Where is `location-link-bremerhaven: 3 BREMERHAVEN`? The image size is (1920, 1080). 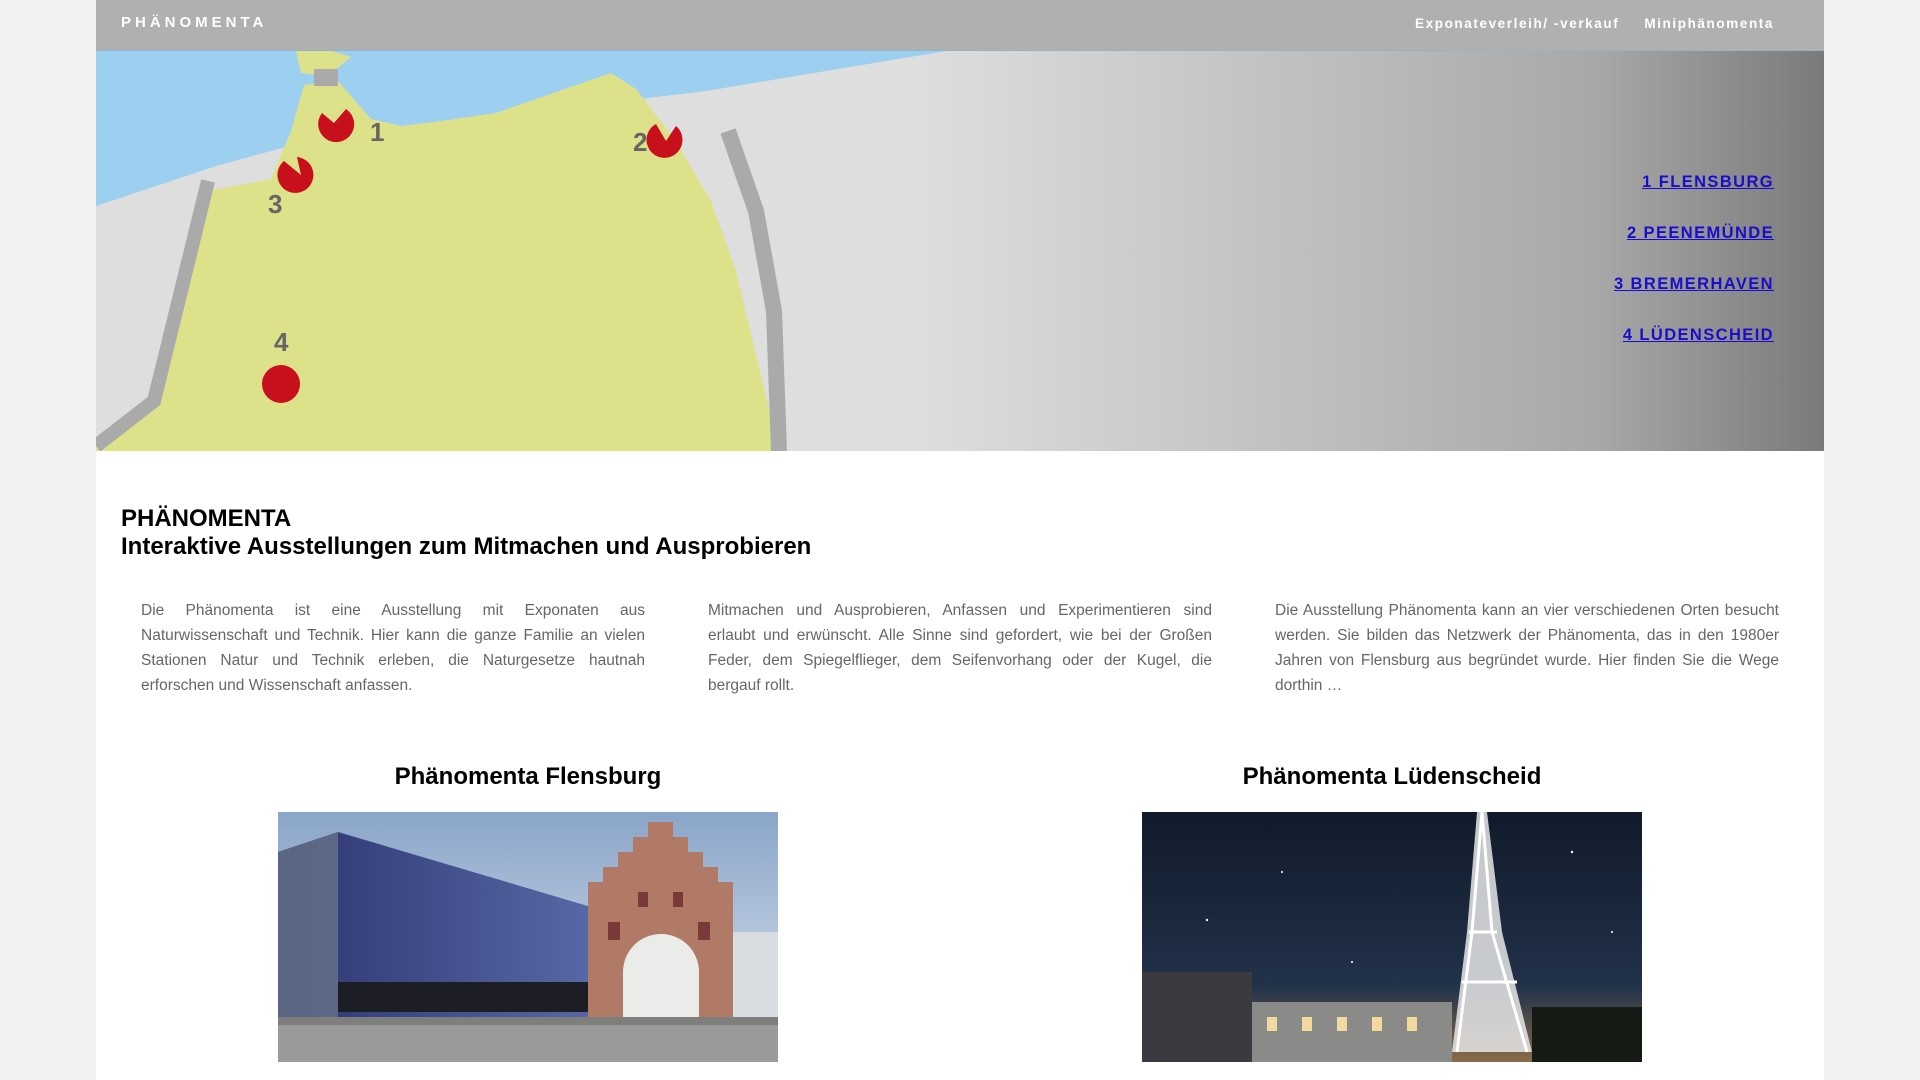 location-link-bremerhaven: 3 BREMERHAVEN is located at coordinates (1694, 284).